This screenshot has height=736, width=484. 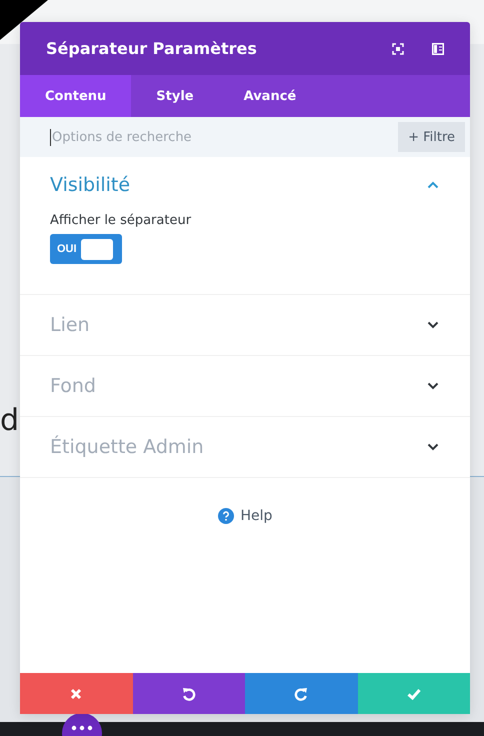 What do you see at coordinates (226, 516) in the screenshot?
I see `help-icon` at bounding box center [226, 516].